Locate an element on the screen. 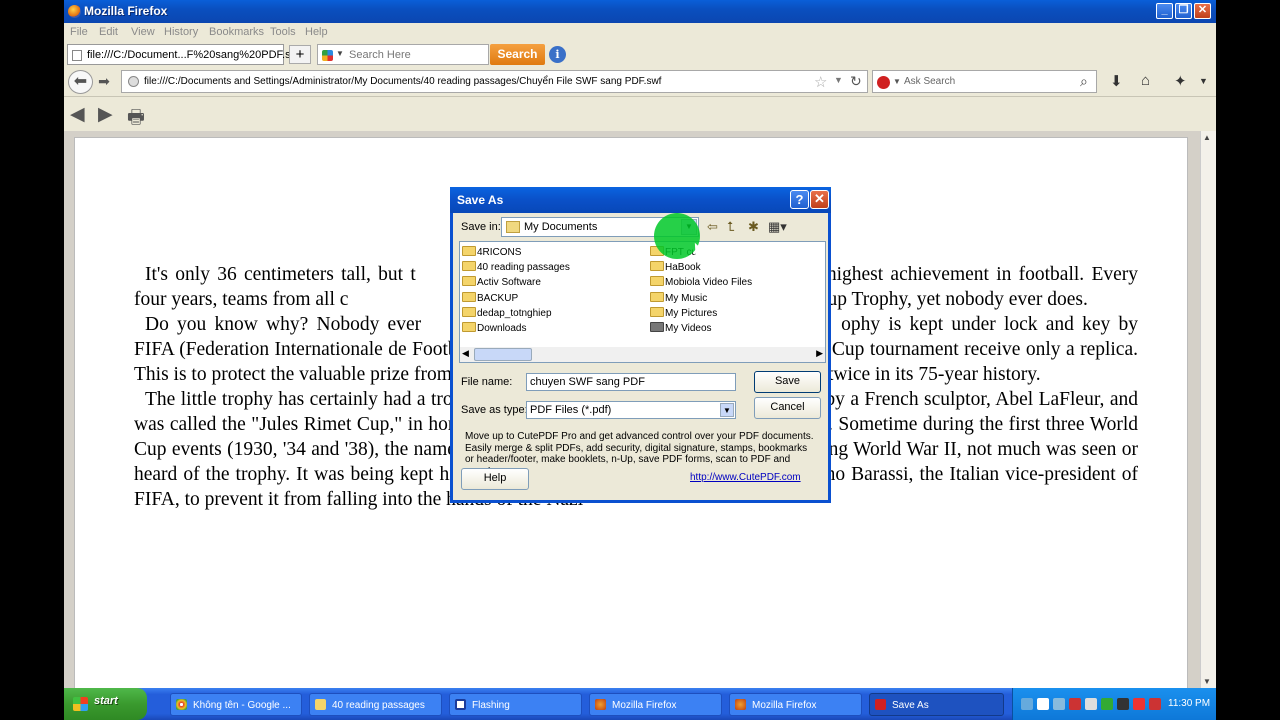 Image resolution: width=1280 pixels, height=720 pixels. window-titlebar: Mozilla Firefox _ ❐ ✕ is located at coordinates (640, 11).